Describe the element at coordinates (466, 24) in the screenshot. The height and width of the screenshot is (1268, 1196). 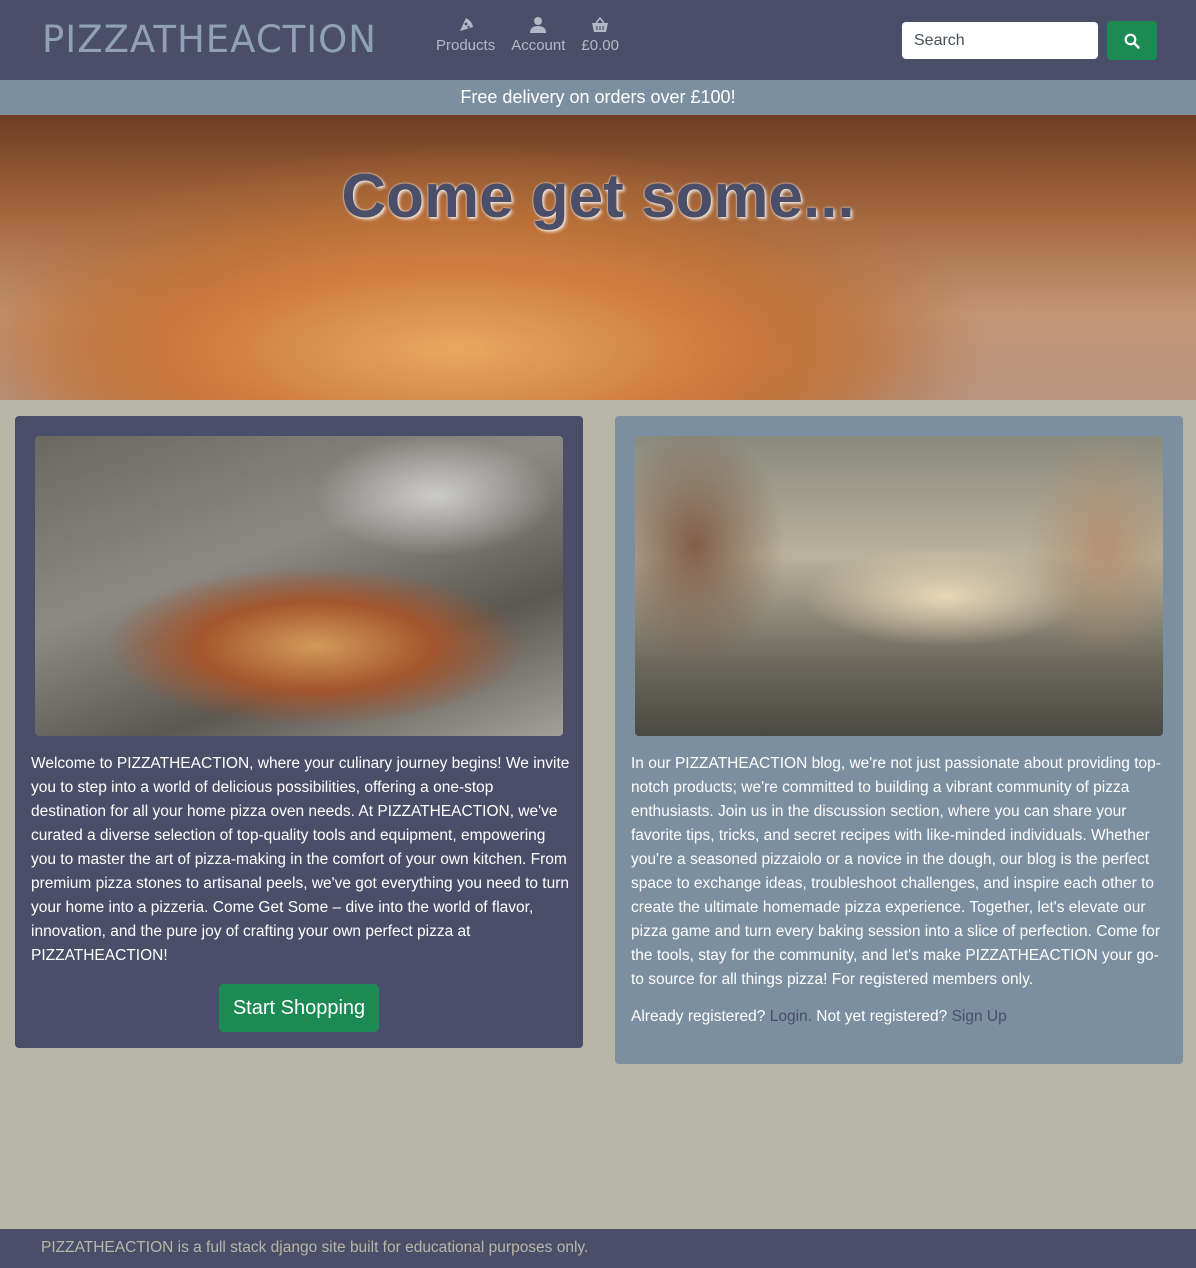
I see `pizza-slice-icon` at that location.